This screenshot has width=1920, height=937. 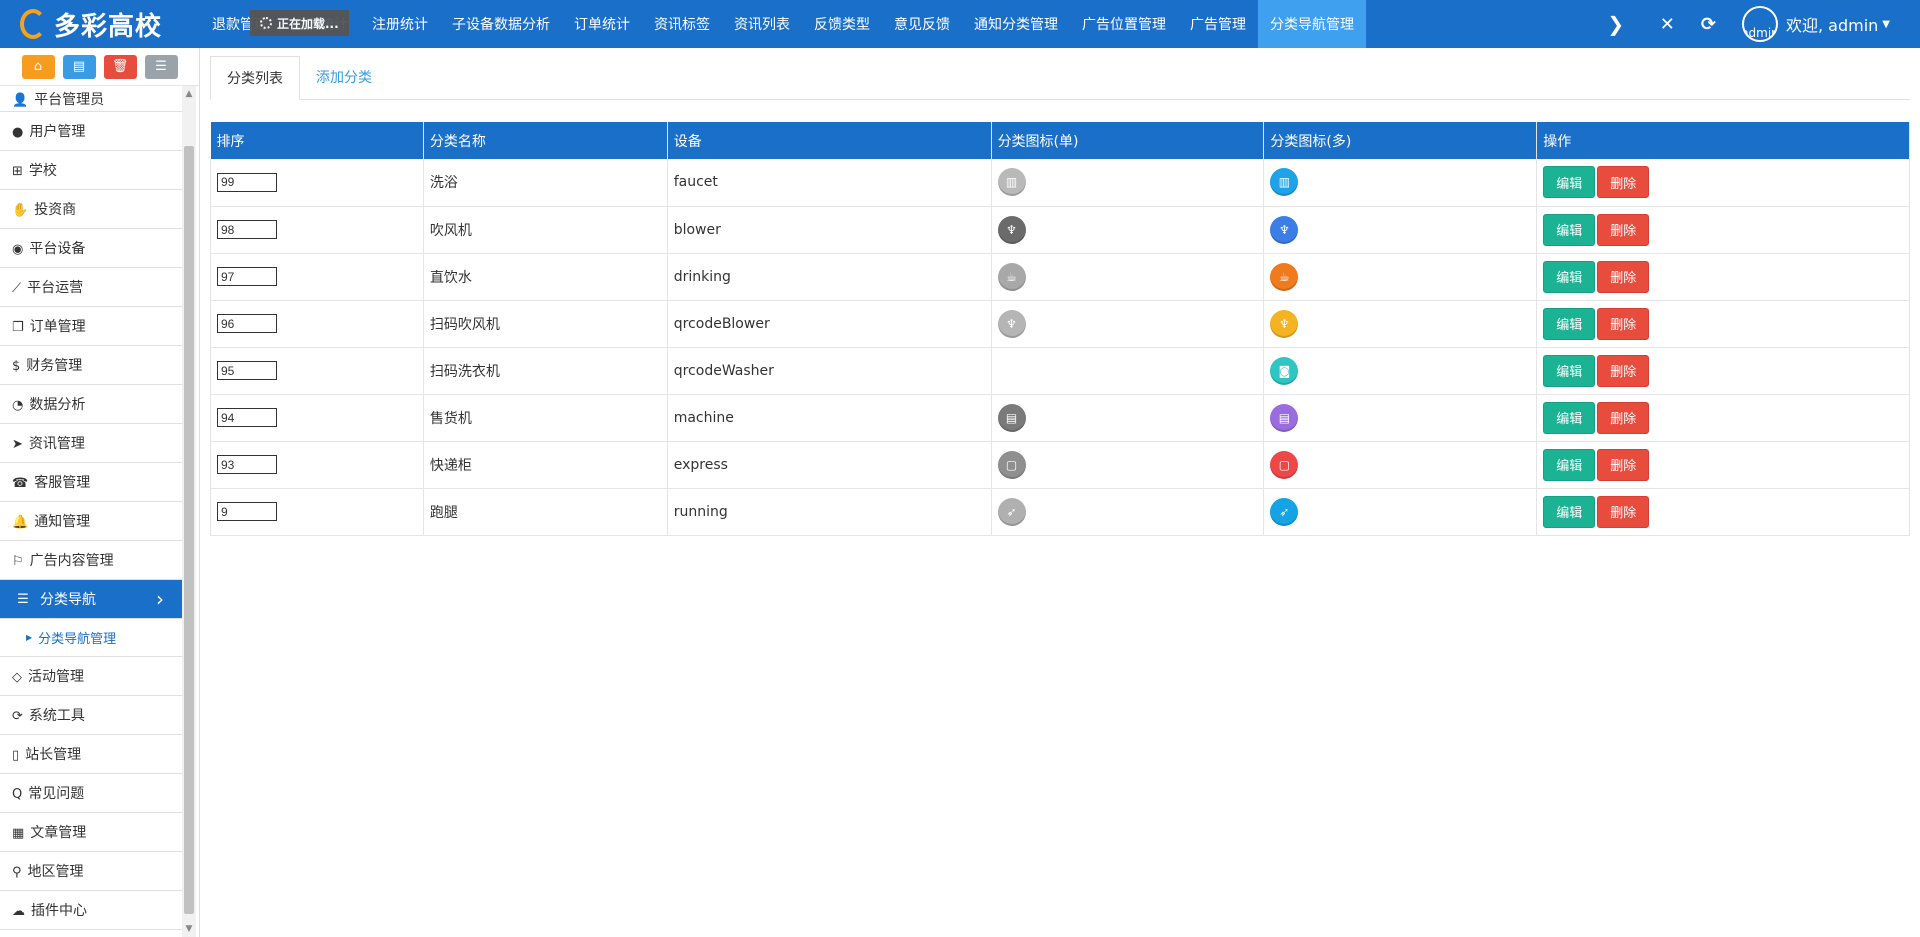 I want to click on chevron-right-icon: ›, so click(x=160, y=599).